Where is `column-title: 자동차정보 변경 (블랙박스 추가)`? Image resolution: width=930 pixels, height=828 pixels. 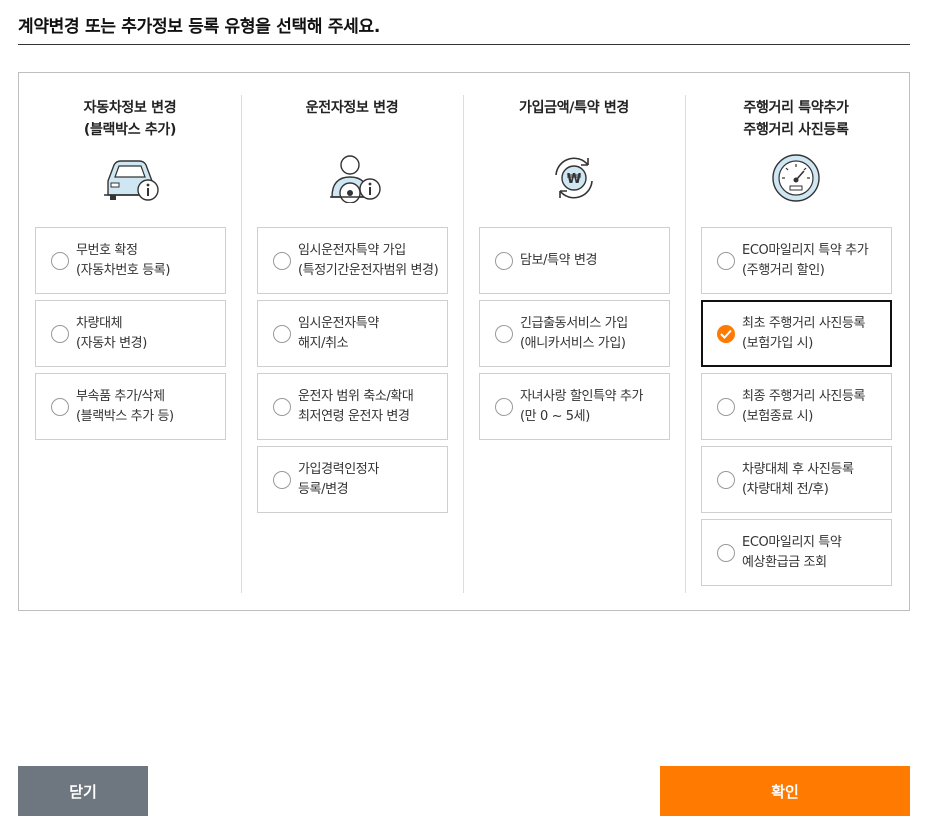
column-title: 자동차정보 변경 (블랙박스 추가) is located at coordinates (130, 119).